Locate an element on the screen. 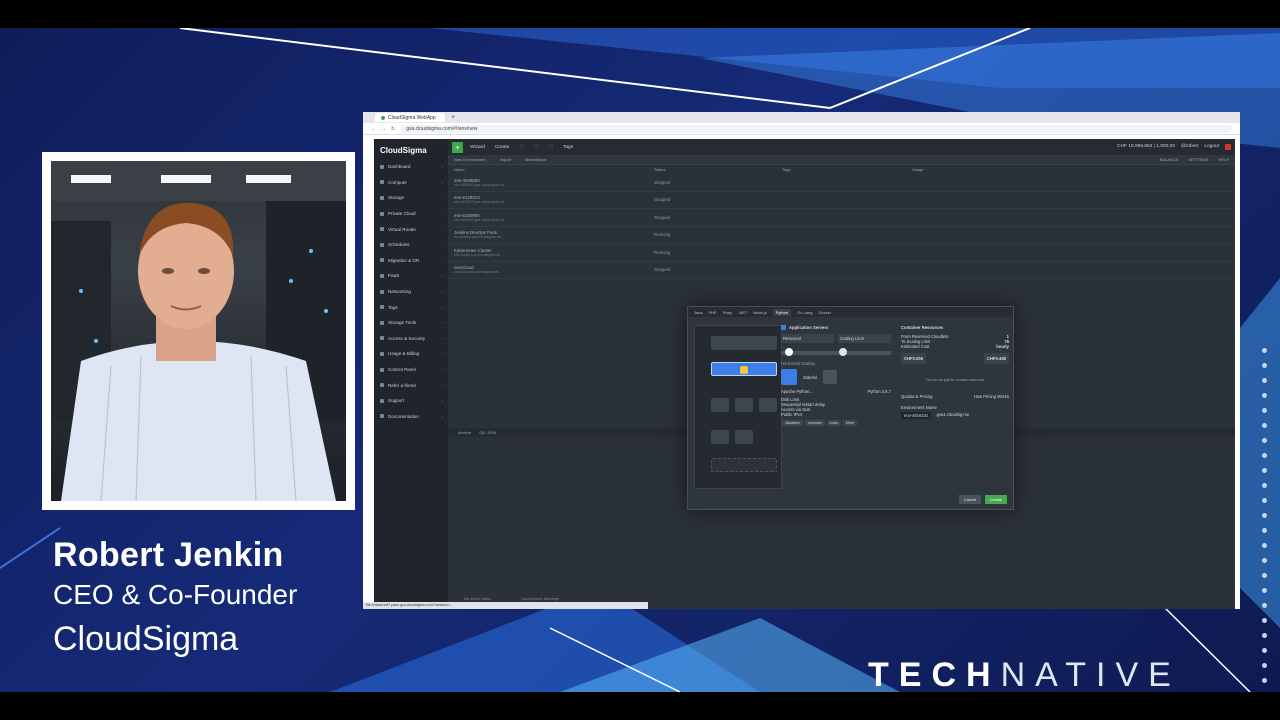 Image resolution: width=1280 pixels, height=720 pixels. cancel-button: Cancel is located at coordinates (970, 499).